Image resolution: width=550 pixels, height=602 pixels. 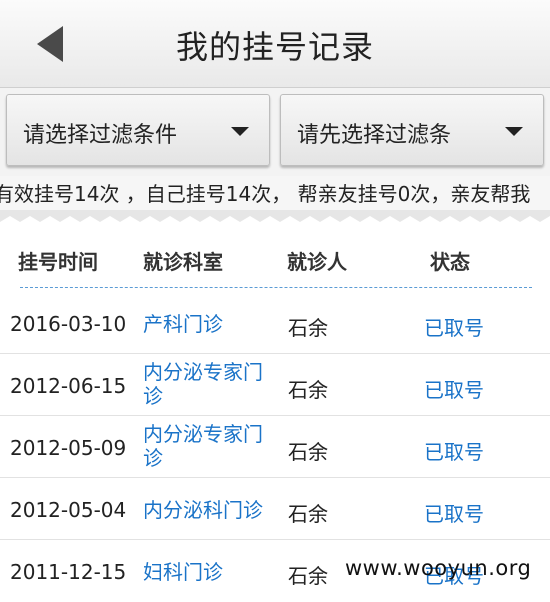 I want to click on filter-first-label: 请选择过滤条件, so click(x=100, y=135).